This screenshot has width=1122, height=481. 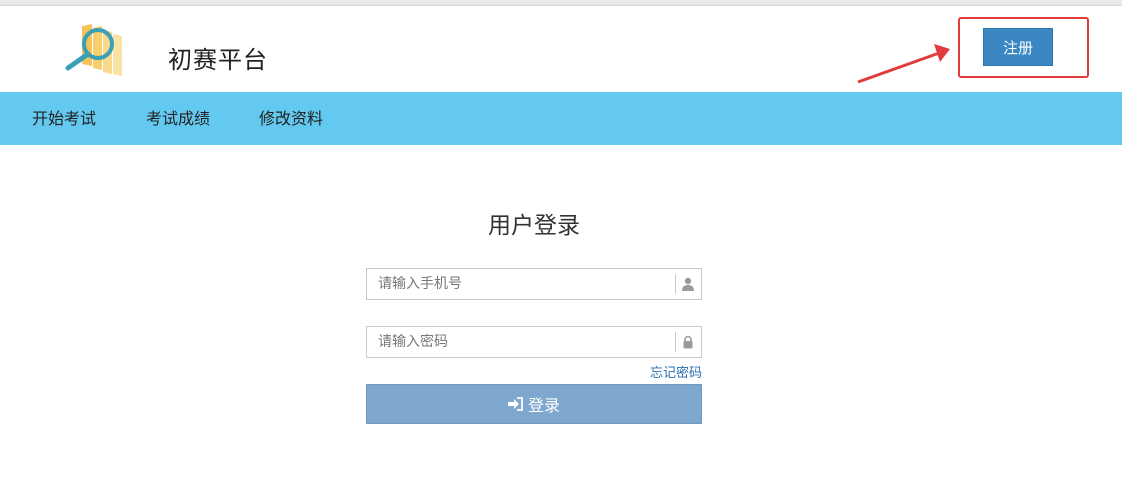 I want to click on lock-icon, so click(x=688, y=342).